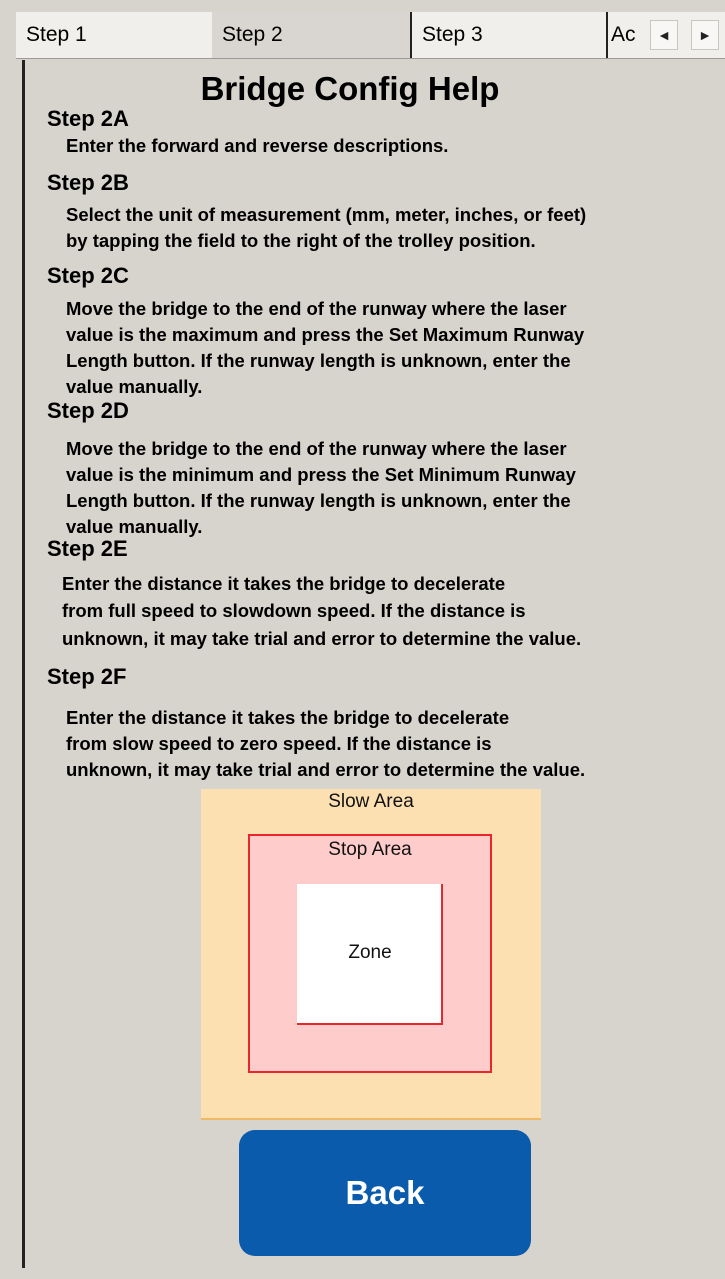 The width and height of the screenshot is (725, 1279). I want to click on step-2e-heading: Step 2E, so click(87, 548).